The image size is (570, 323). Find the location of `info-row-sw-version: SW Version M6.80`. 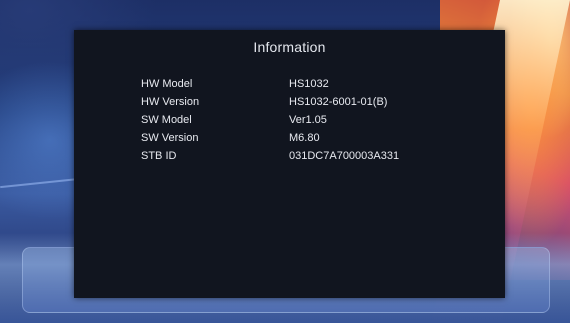

info-row-sw-version: SW Version M6.80 is located at coordinates (311, 141).